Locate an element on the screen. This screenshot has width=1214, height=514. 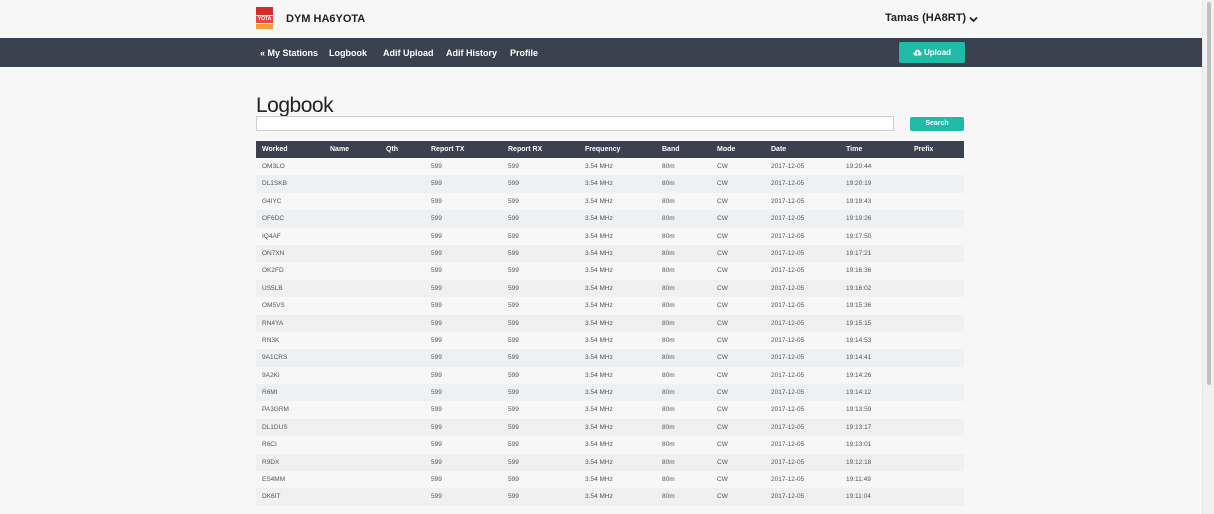
user-menu: Tamas (HA8RT) is located at coordinates (931, 18).